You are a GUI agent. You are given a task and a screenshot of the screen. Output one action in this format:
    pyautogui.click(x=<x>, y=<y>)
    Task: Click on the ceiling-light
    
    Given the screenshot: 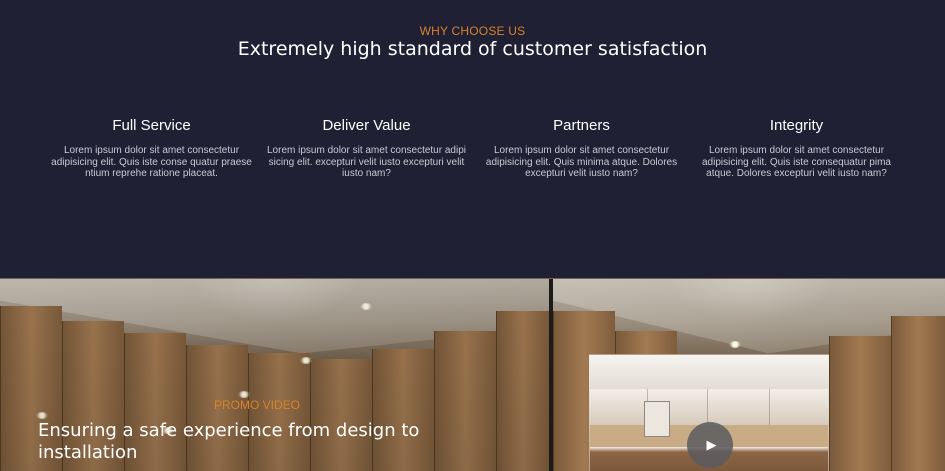 What is the action you would take?
    pyautogui.click(x=735, y=344)
    